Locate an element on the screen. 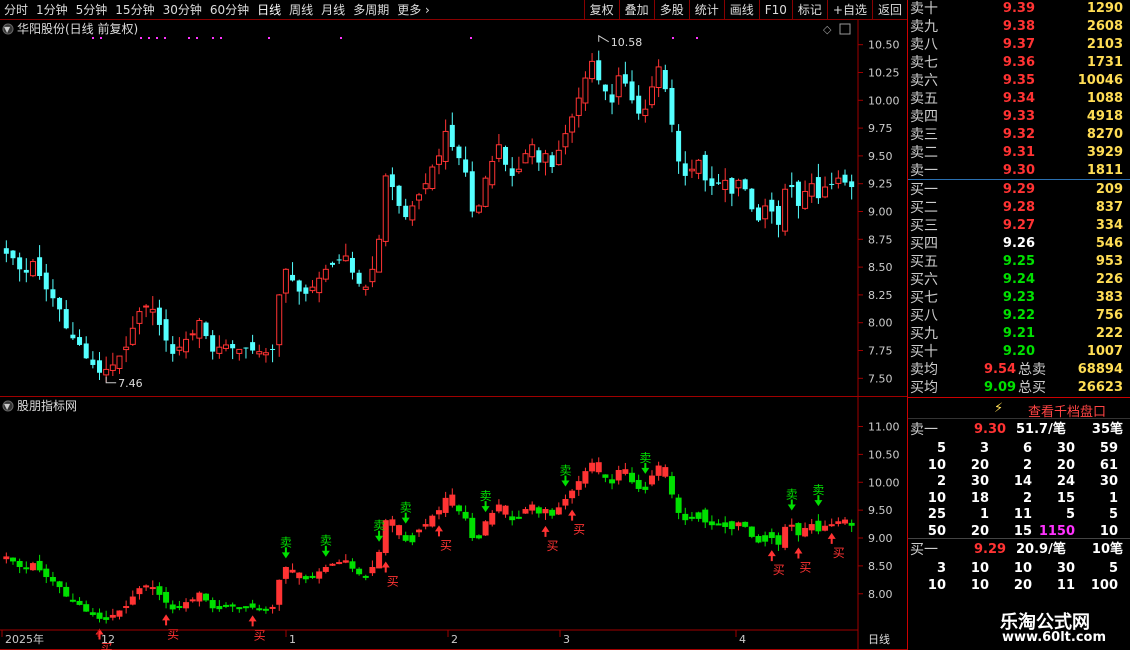 This screenshot has height=650, width=1130. tab-5: 60分钟 is located at coordinates (229, 10).